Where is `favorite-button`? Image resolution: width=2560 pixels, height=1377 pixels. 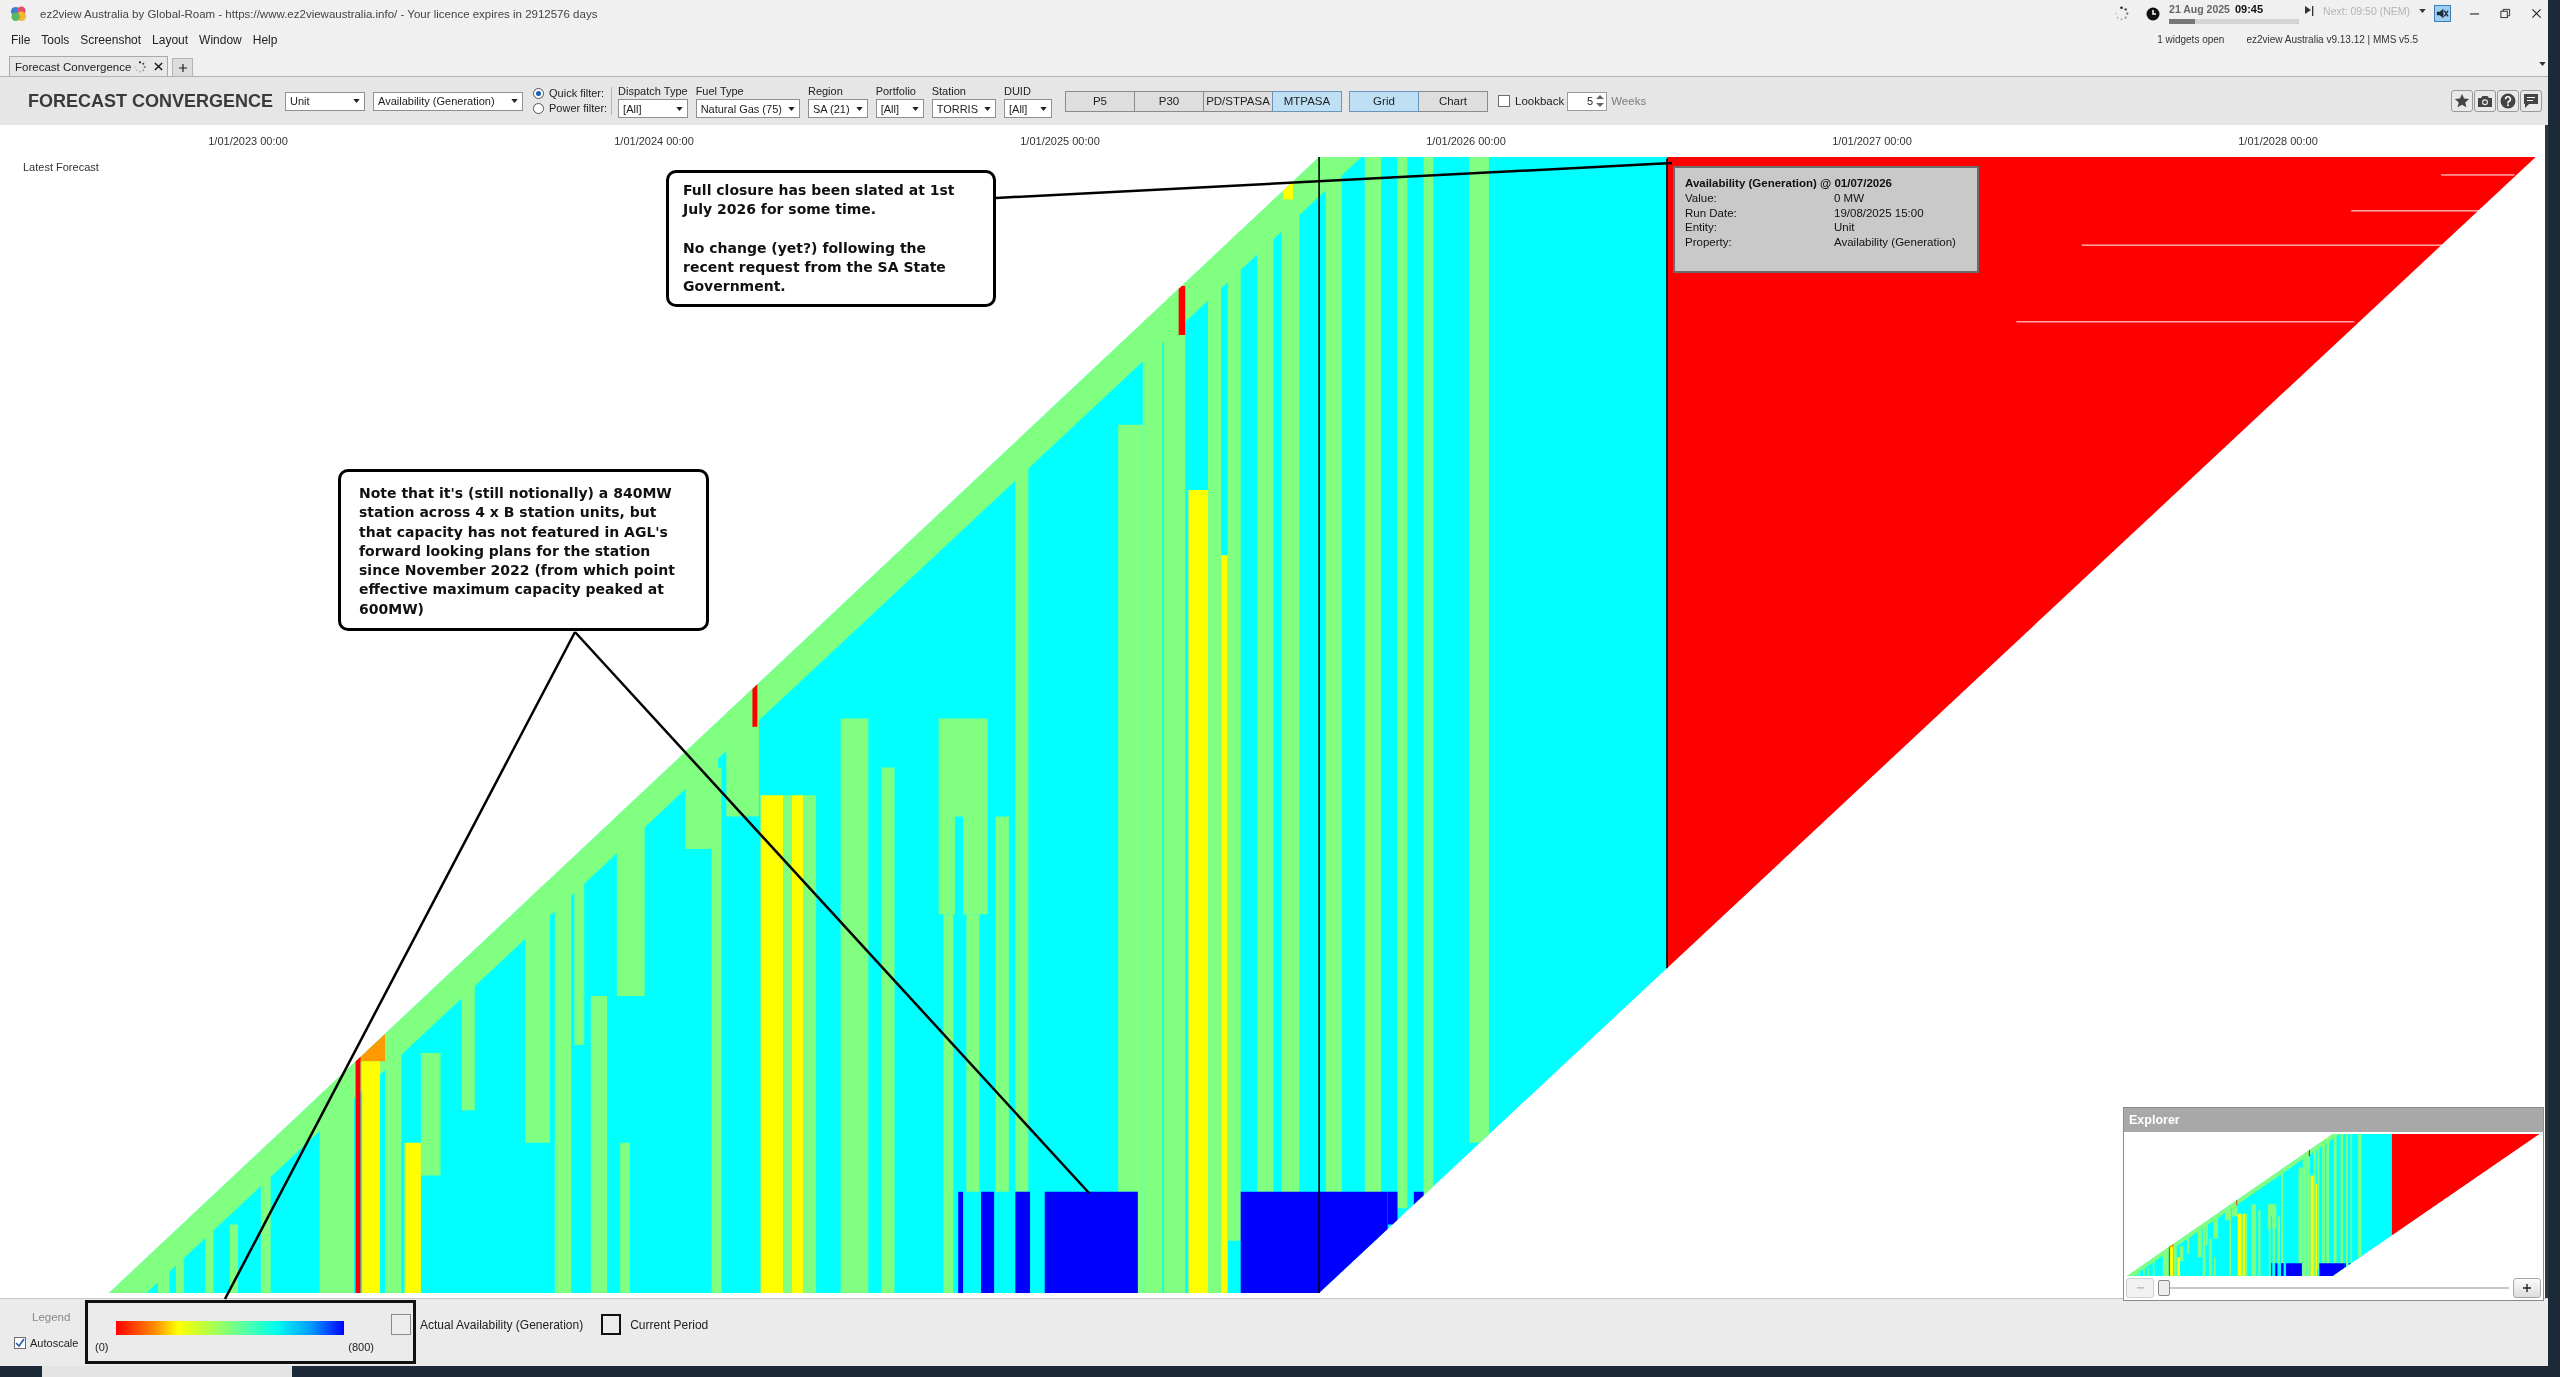 favorite-button is located at coordinates (2462, 101).